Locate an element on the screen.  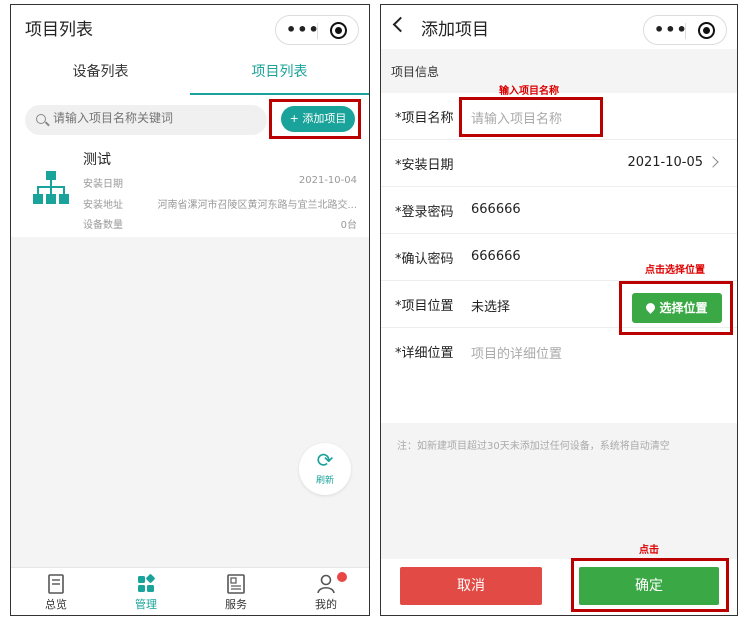
install-date-value: 2021-10-05 is located at coordinates (665, 162).